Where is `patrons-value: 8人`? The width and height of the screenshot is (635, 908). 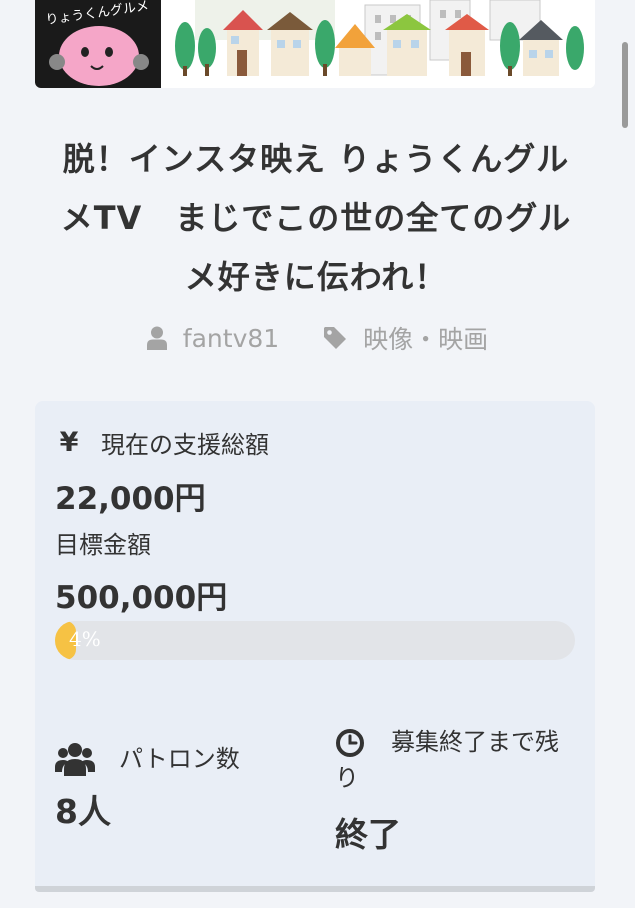 patrons-value: 8人 is located at coordinates (83, 811).